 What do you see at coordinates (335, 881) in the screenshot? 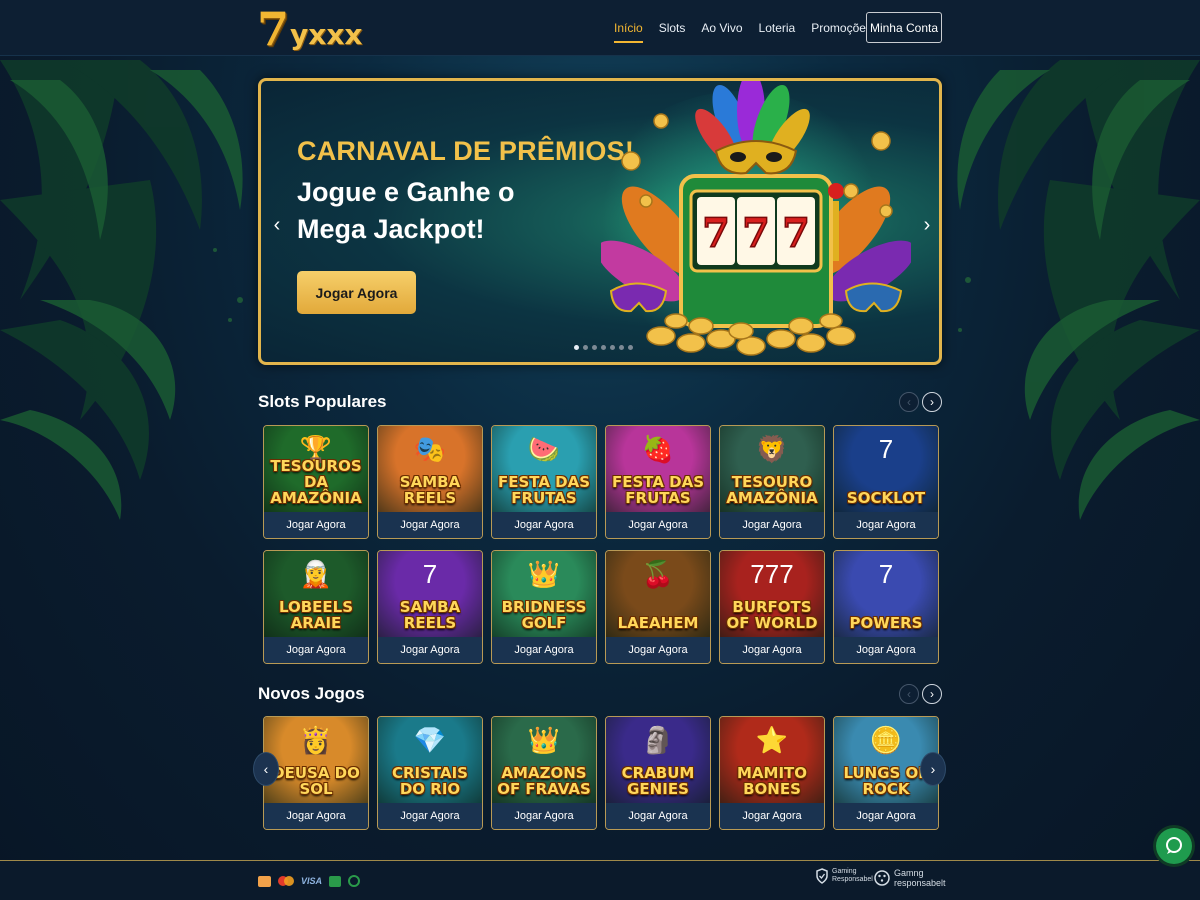
I see `wallet-icon` at bounding box center [335, 881].